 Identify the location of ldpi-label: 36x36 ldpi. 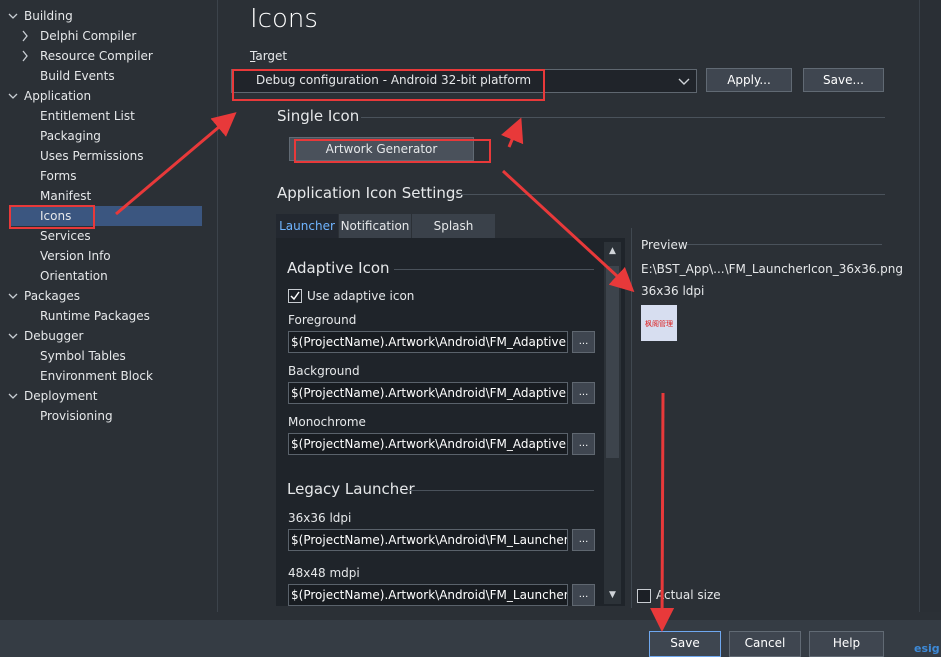
(320, 518).